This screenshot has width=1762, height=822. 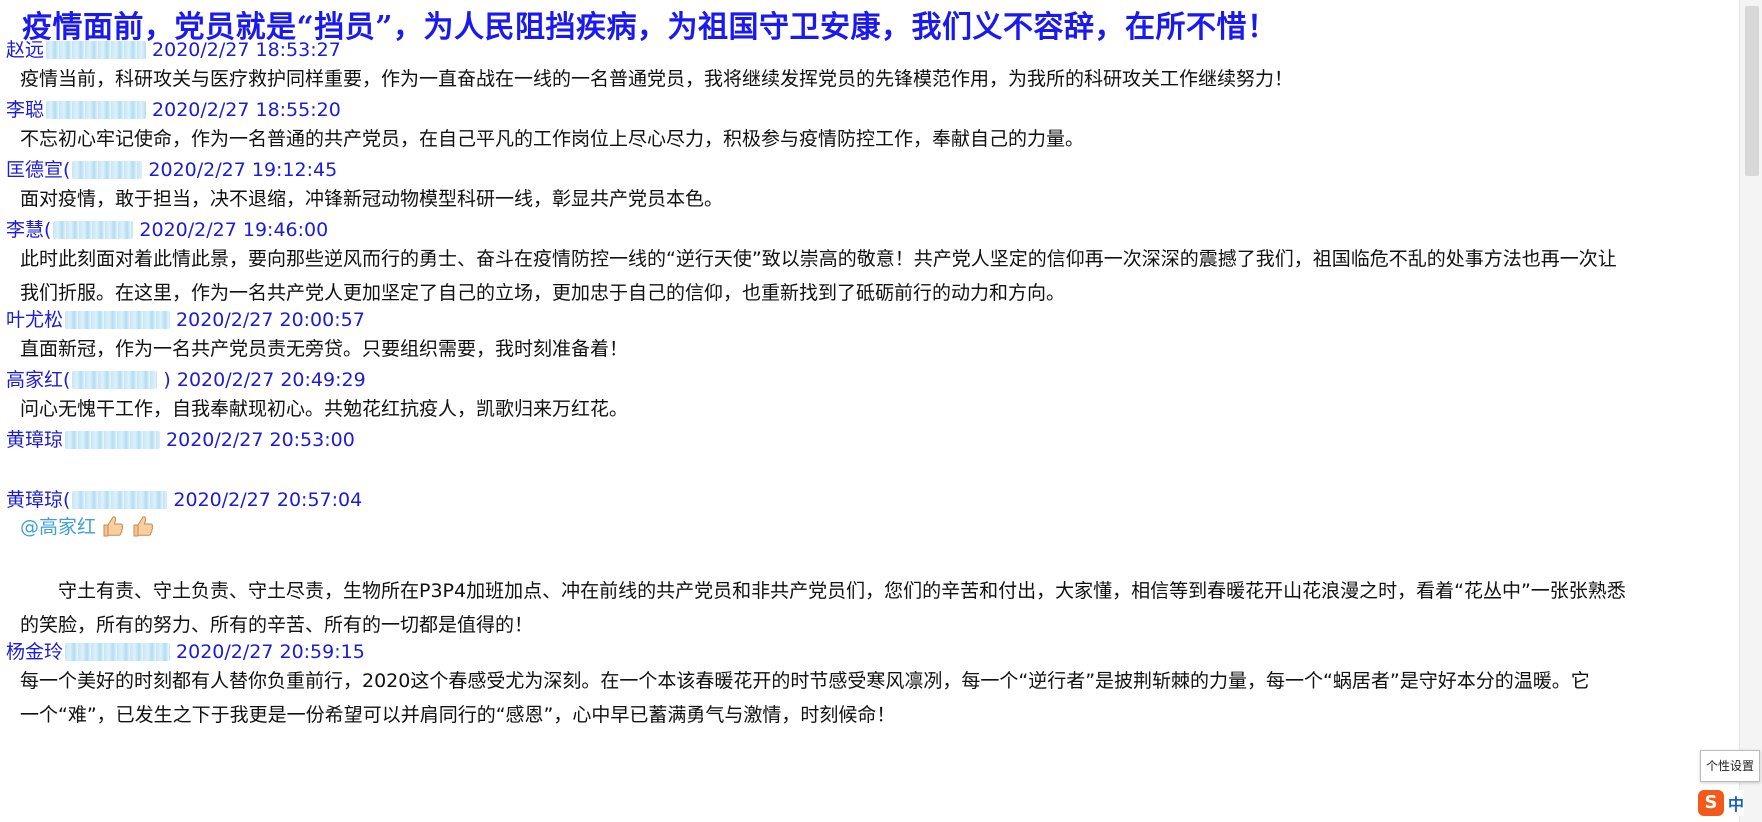 What do you see at coordinates (35, 440) in the screenshot?
I see `author-name: 黄璋琼` at bounding box center [35, 440].